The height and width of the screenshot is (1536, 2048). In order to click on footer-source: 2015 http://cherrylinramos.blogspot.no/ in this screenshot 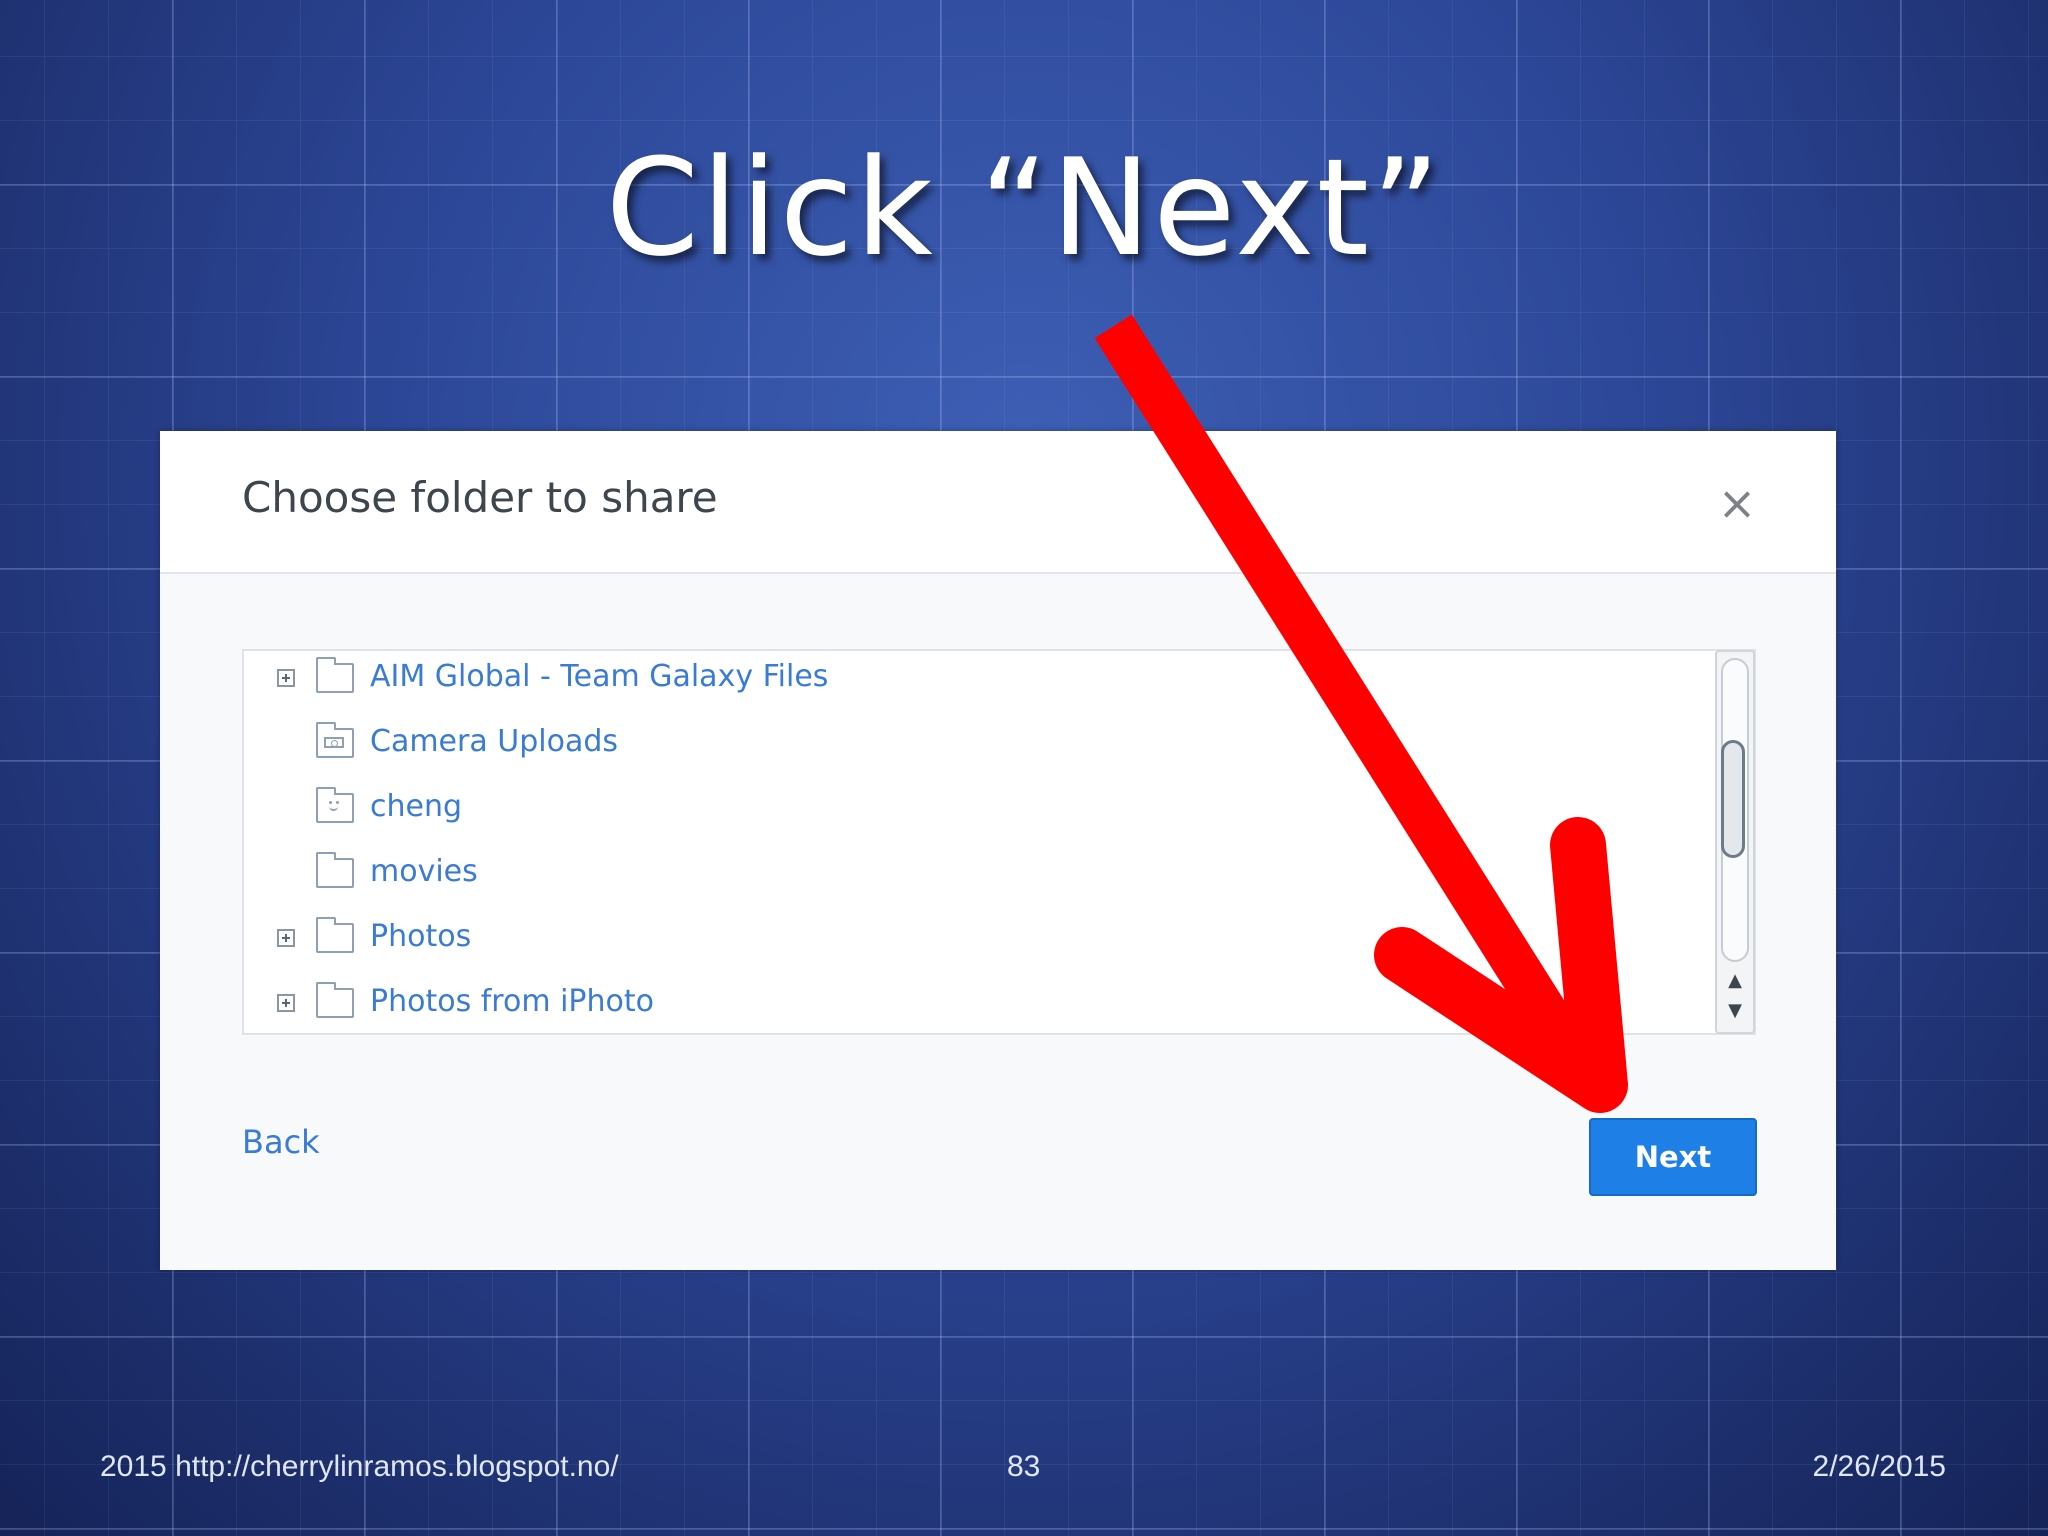, I will do `click(359, 1466)`.